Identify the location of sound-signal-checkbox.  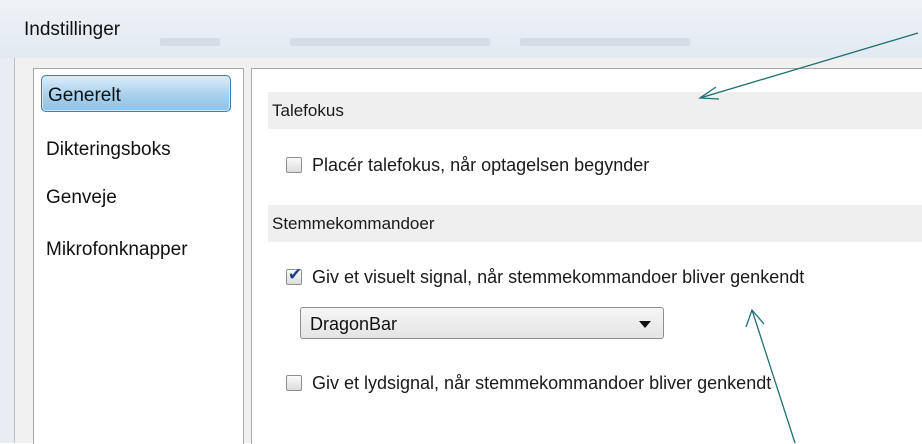
(294, 383).